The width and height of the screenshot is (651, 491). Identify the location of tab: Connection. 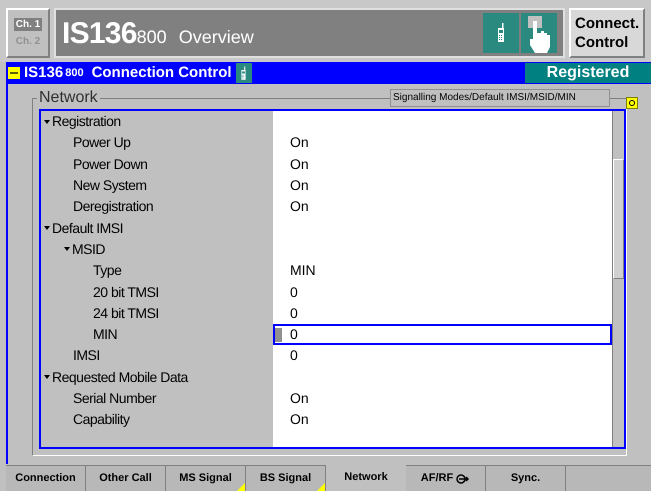
(46, 478).